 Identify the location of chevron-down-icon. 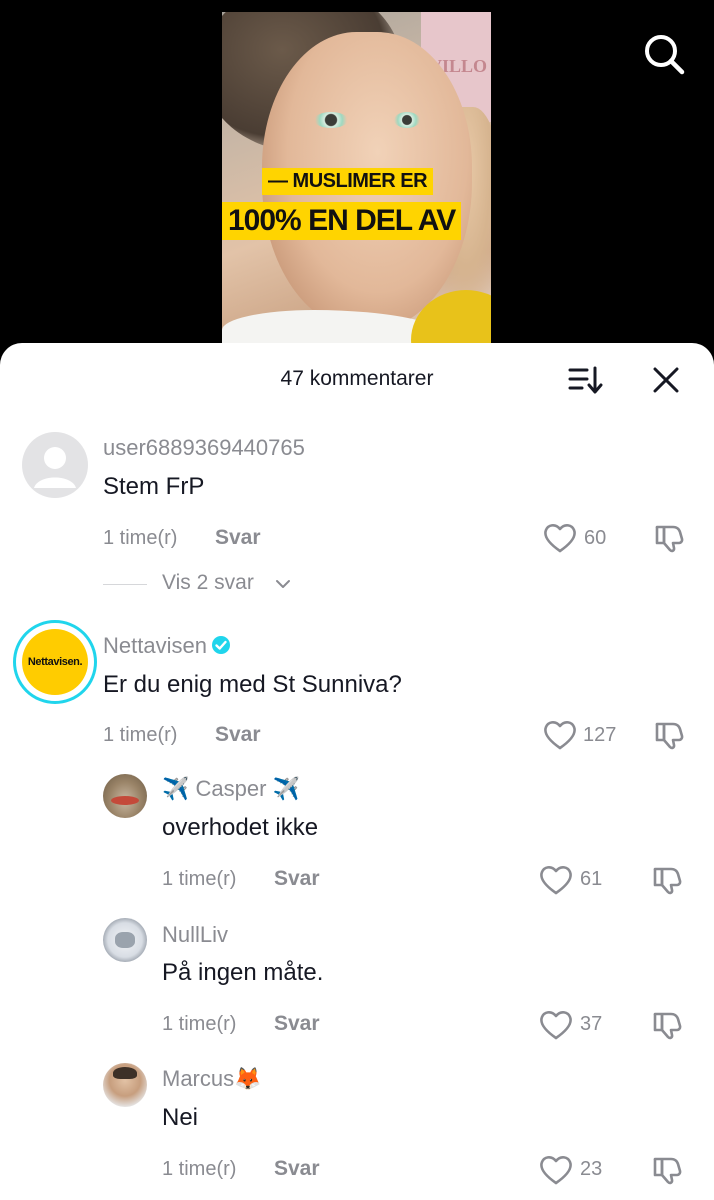
(283, 584).